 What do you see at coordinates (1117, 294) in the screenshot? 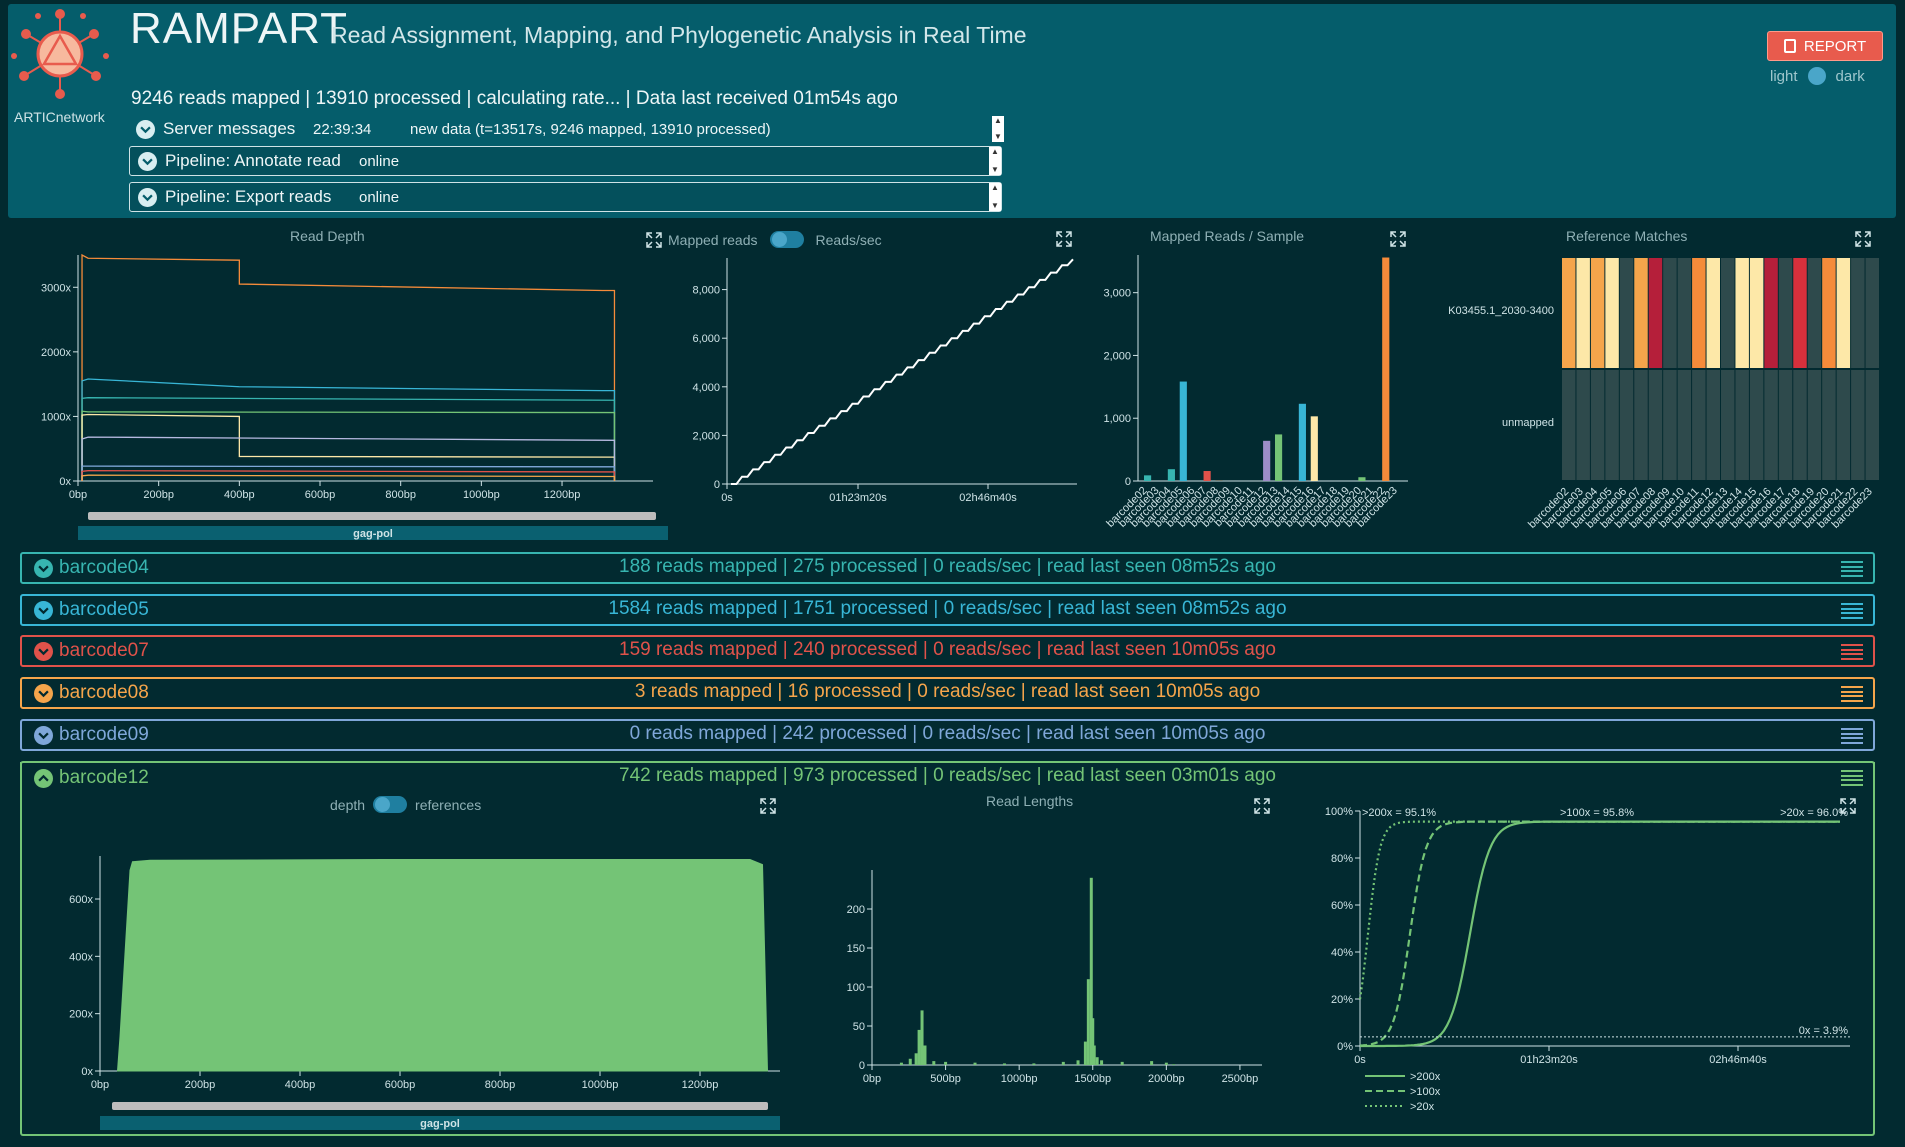
I see `y-tick-label: 3,000` at bounding box center [1117, 294].